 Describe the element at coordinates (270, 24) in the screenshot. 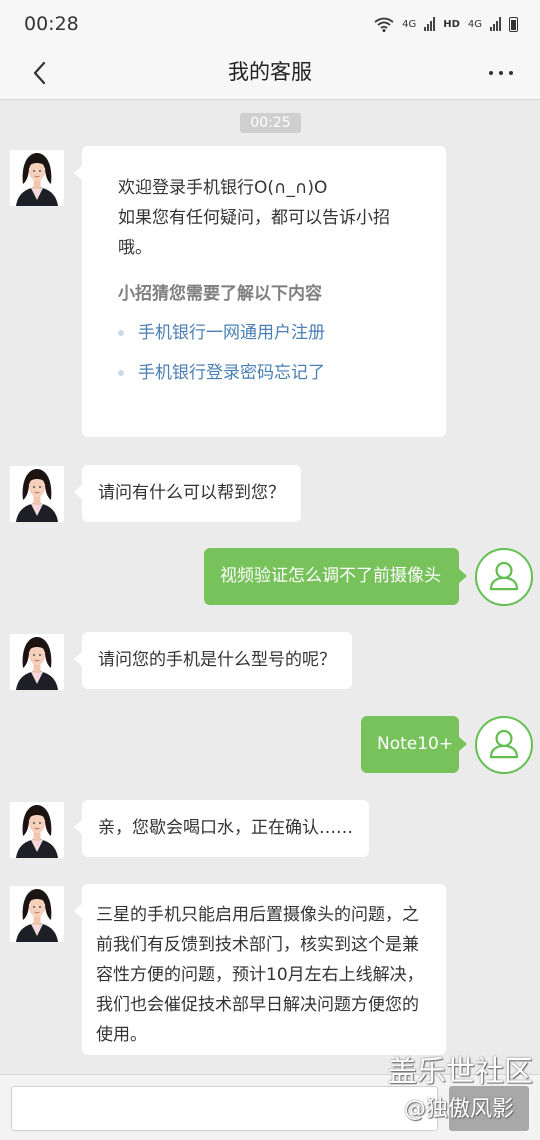

I see `status-bar: 00:28 4G HD 4G` at that location.